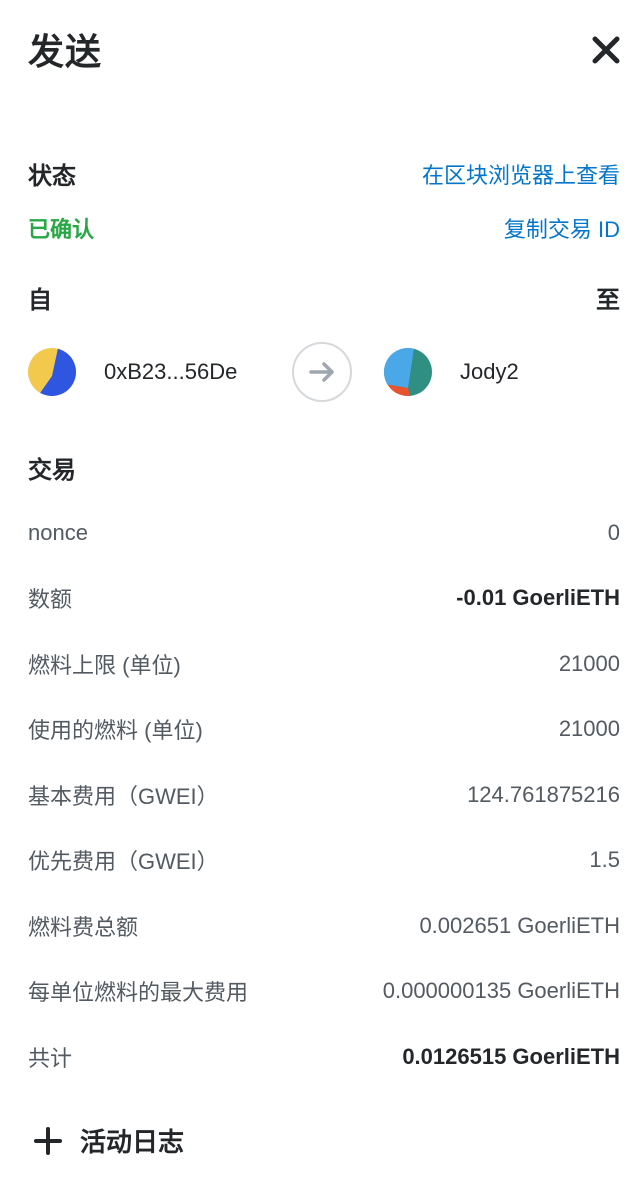  What do you see at coordinates (511, 1056) in the screenshot?
I see `detail-value: 0.0126515 GoerliETH` at bounding box center [511, 1056].